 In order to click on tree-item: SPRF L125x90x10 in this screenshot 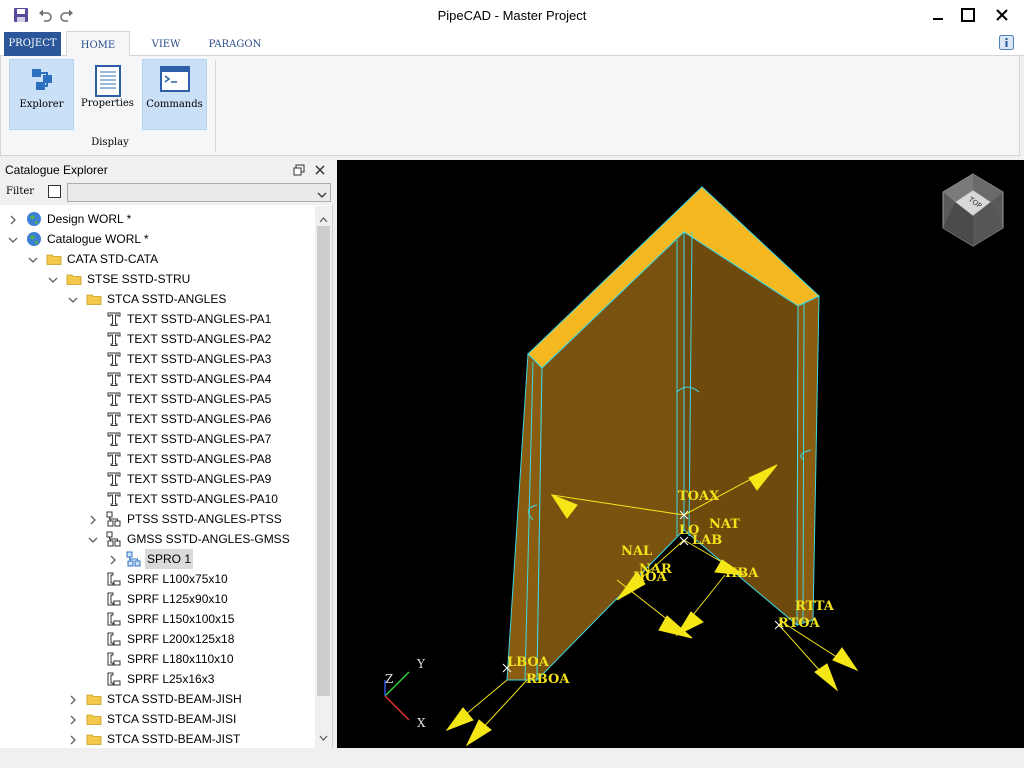, I will do `click(157, 599)`.